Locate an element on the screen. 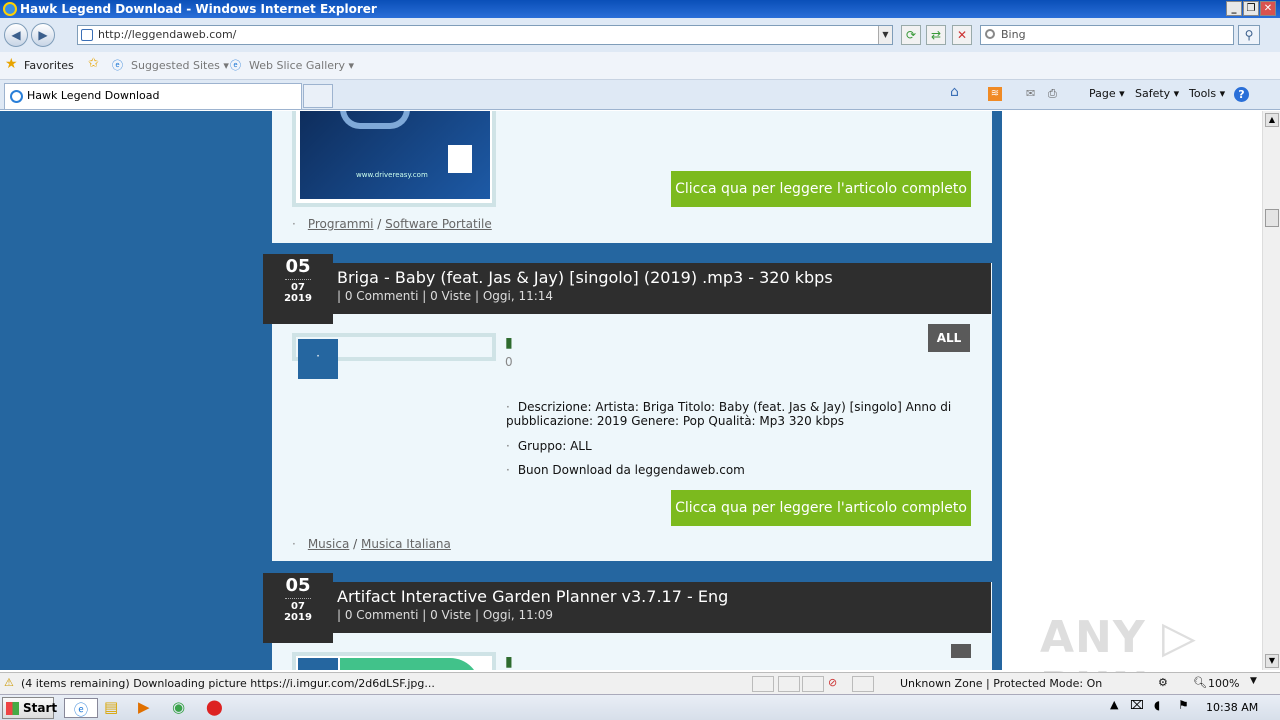  search-icon is located at coordinates (990, 34).